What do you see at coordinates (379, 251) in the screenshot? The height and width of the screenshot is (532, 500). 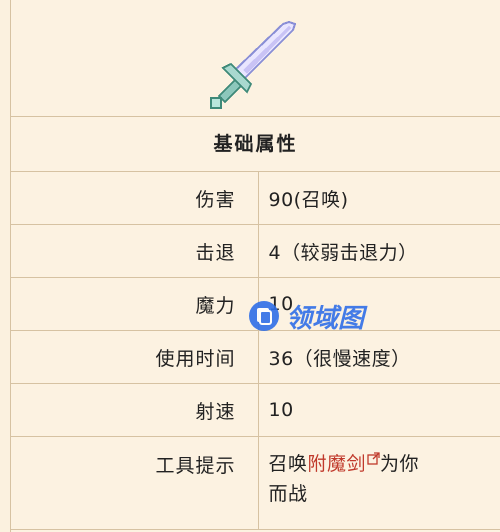 I see `row-value: 4（较弱击退力）` at bounding box center [379, 251].